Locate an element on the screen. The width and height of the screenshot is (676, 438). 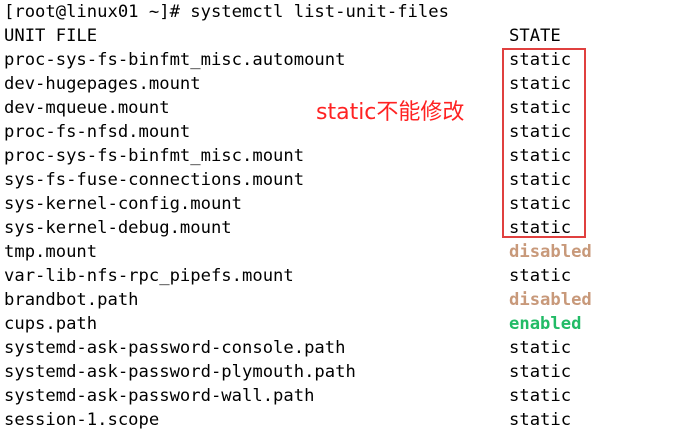
unit-file-name: brandbot.path is located at coordinates (71, 300).